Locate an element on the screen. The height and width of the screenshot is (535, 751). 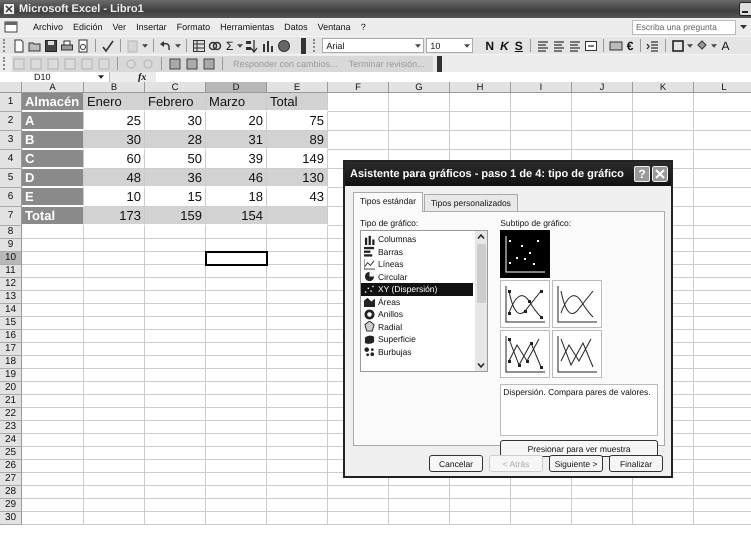
font-size-field: 10 is located at coordinates (450, 45).